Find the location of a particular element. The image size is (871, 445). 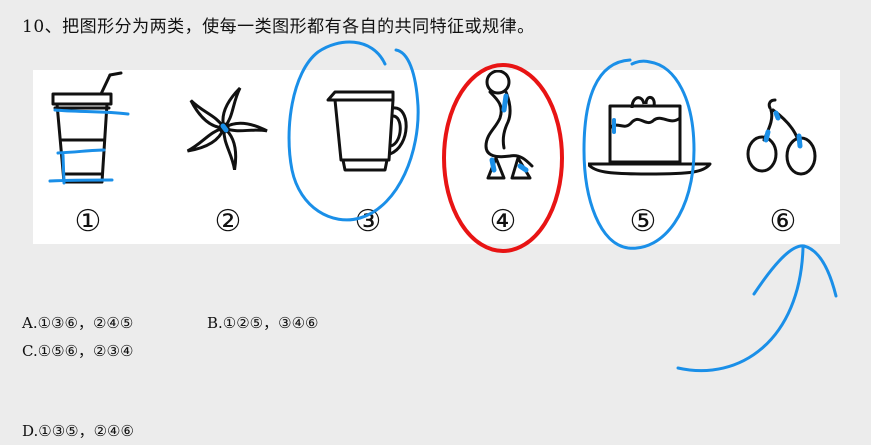

figure-number-4: ④ is located at coordinates (503, 221).